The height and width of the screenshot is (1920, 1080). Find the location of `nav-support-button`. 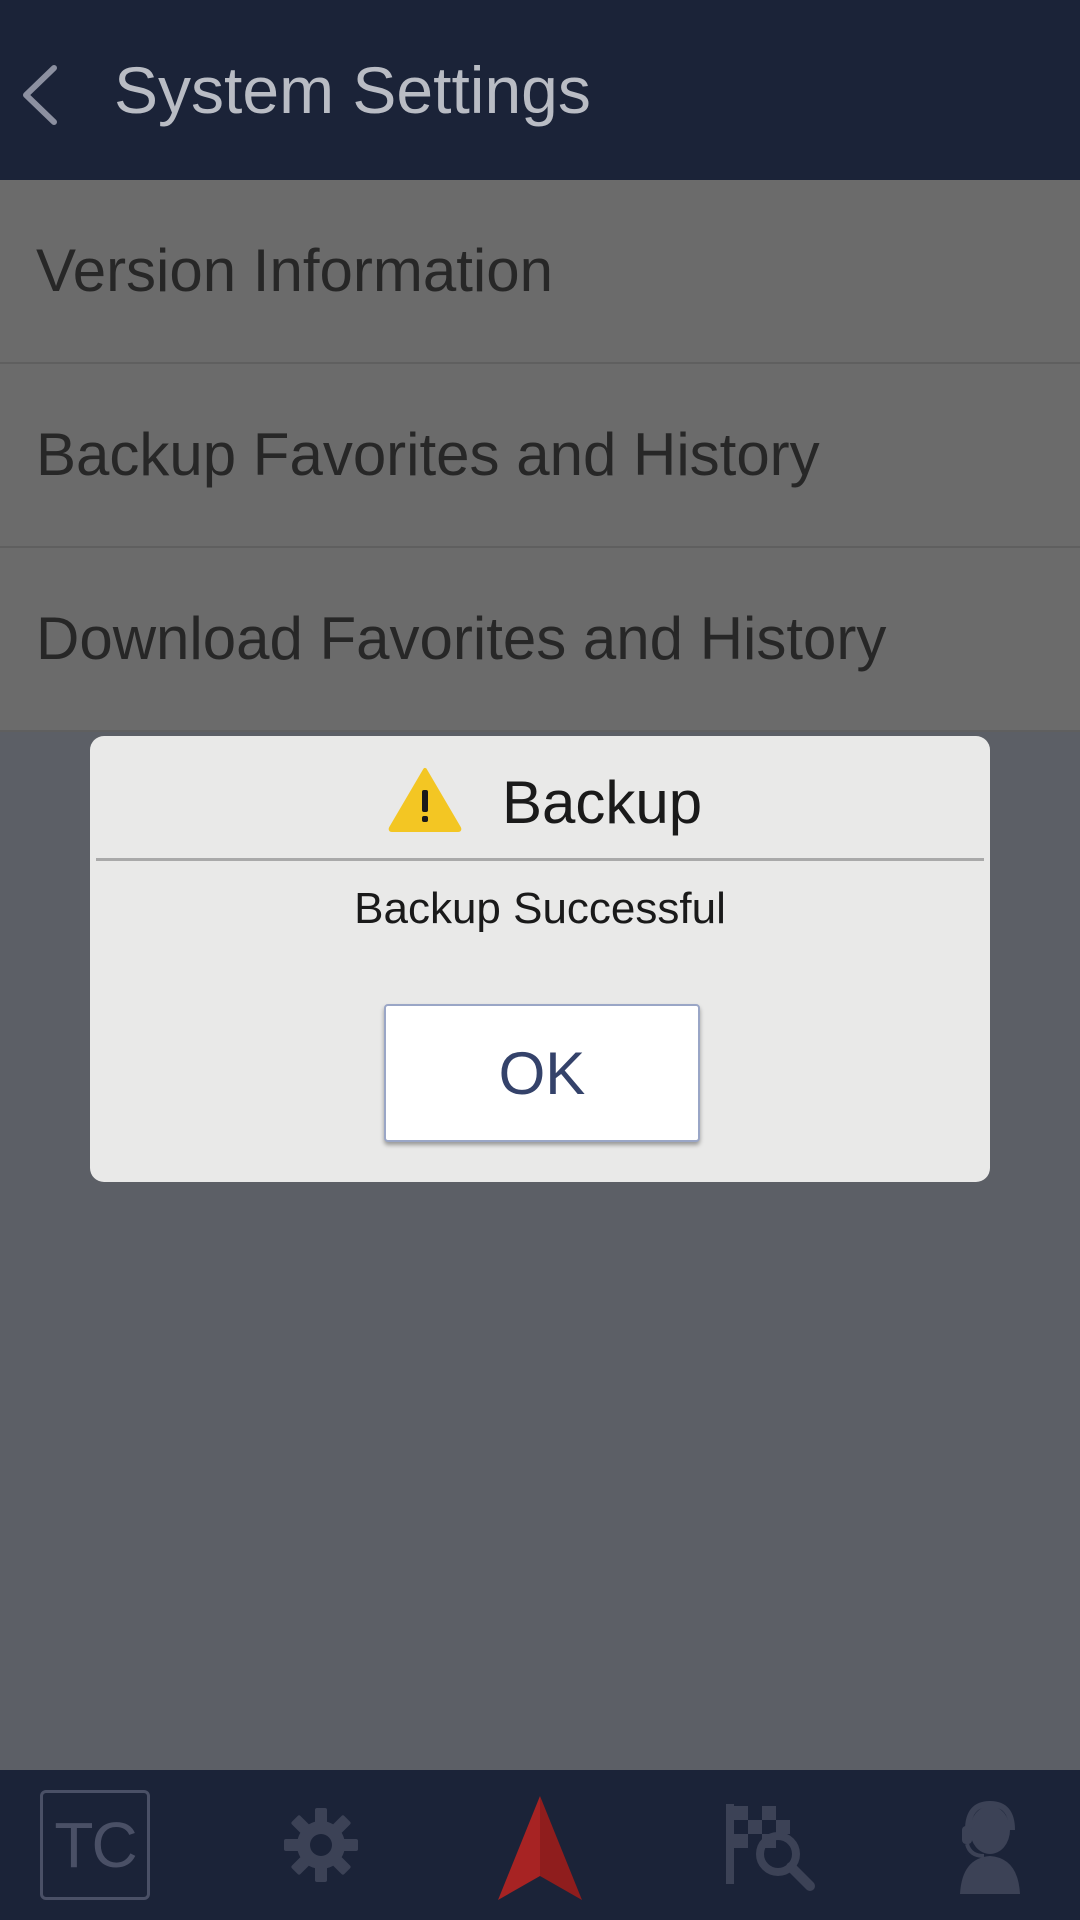

nav-support-button is located at coordinates (990, 1845).